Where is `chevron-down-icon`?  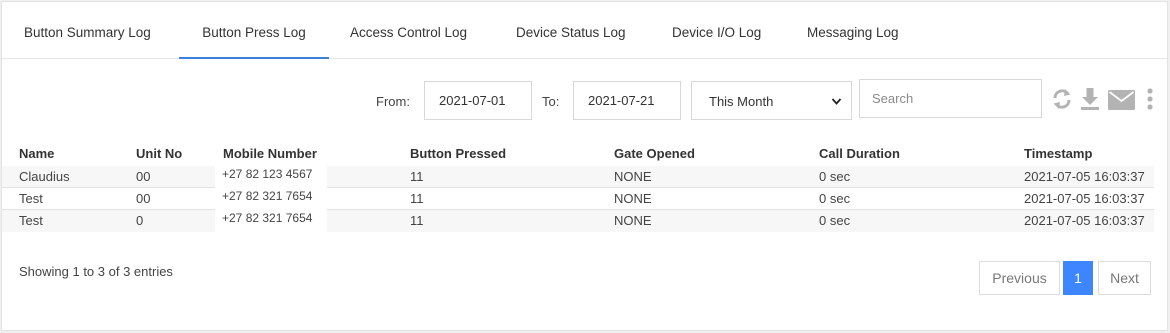
chevron-down-icon is located at coordinates (836, 110).